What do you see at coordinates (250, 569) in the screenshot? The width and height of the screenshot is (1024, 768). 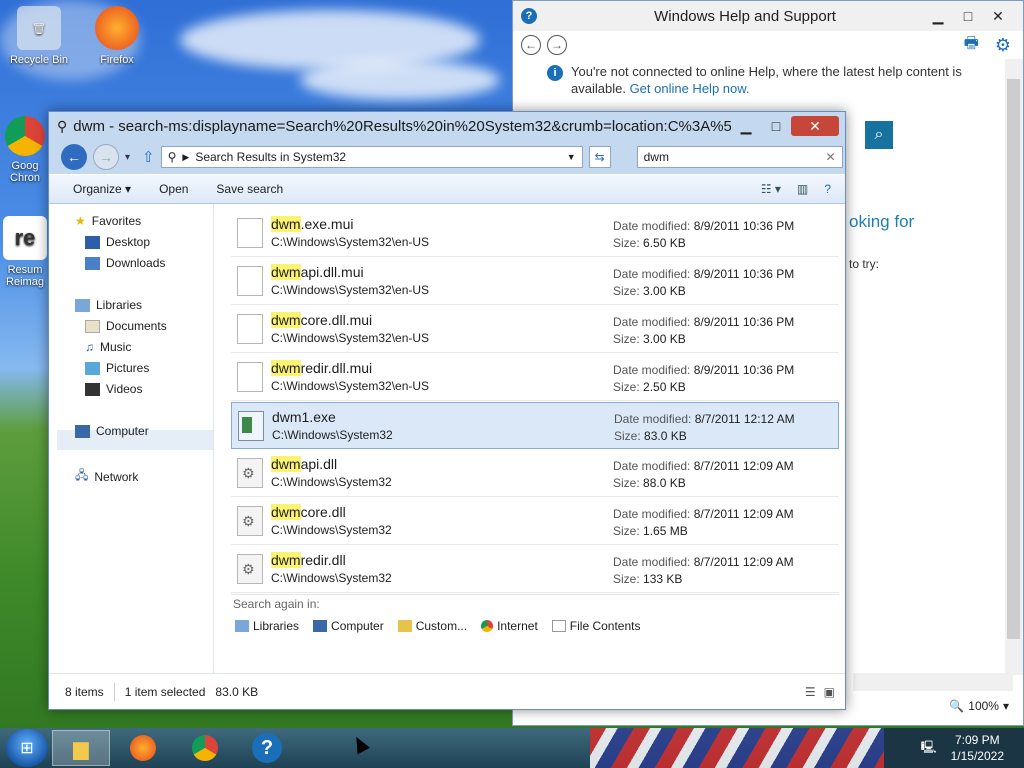 I see `dll-icon` at bounding box center [250, 569].